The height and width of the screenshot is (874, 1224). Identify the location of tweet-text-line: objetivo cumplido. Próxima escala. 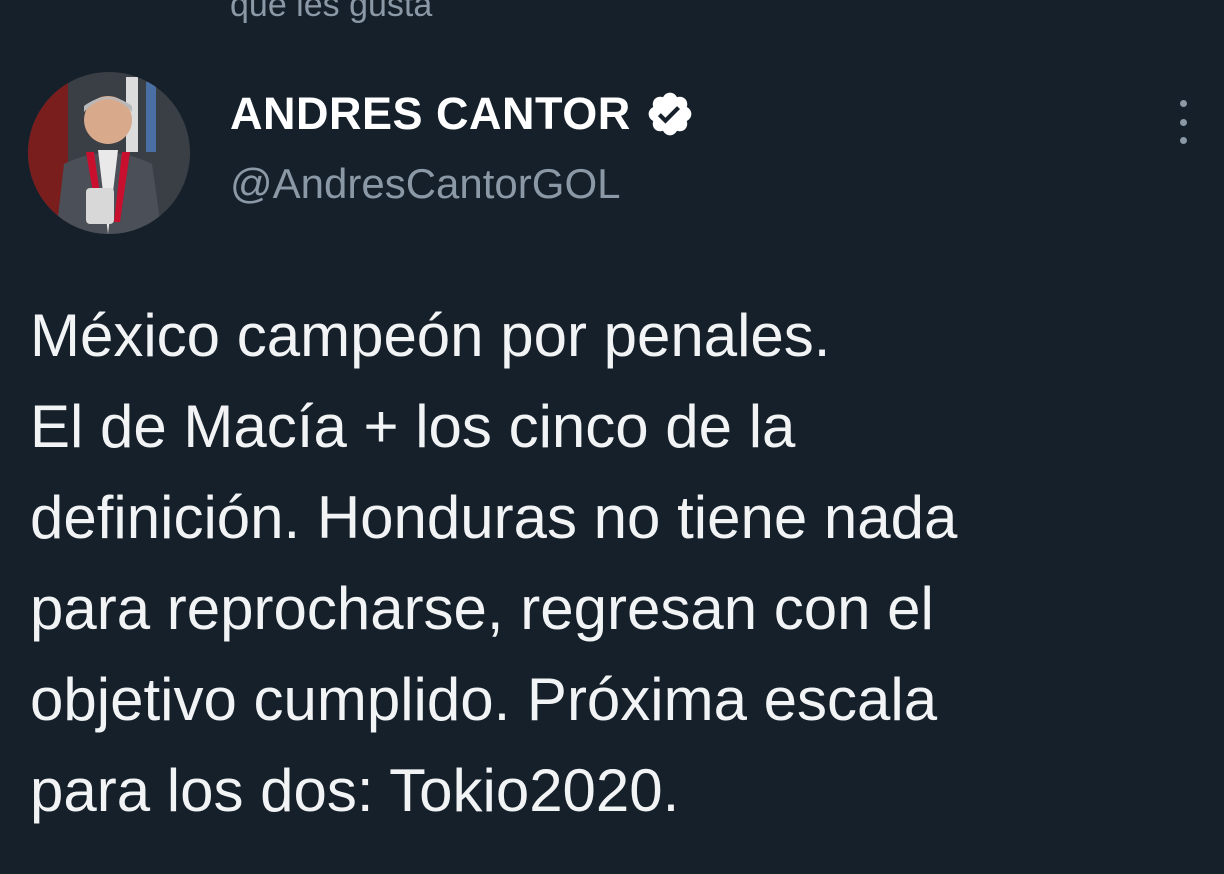
(484, 699).